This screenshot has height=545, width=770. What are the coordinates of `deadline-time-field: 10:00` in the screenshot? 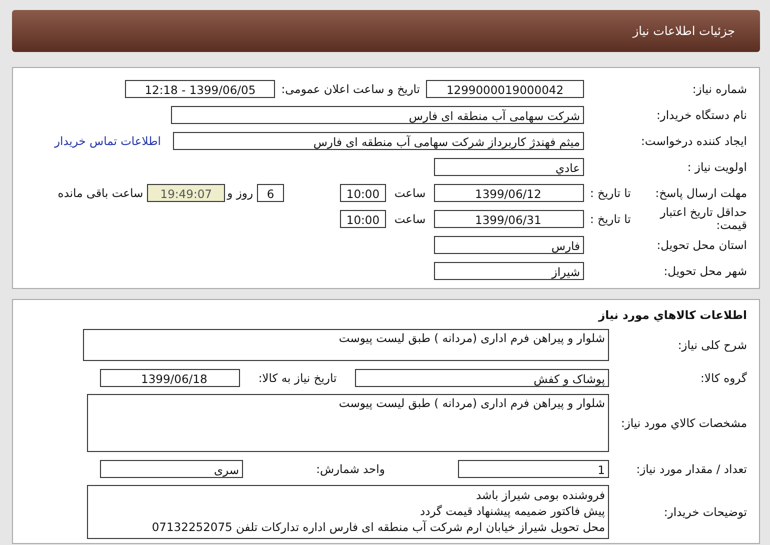 It's located at (363, 193).